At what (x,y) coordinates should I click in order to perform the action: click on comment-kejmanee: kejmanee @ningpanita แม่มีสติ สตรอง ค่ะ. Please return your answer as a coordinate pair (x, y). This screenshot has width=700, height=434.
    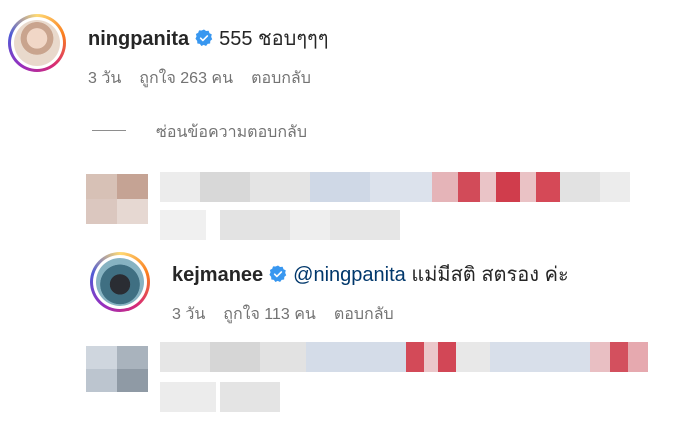
    Looking at the image, I should click on (370, 275).